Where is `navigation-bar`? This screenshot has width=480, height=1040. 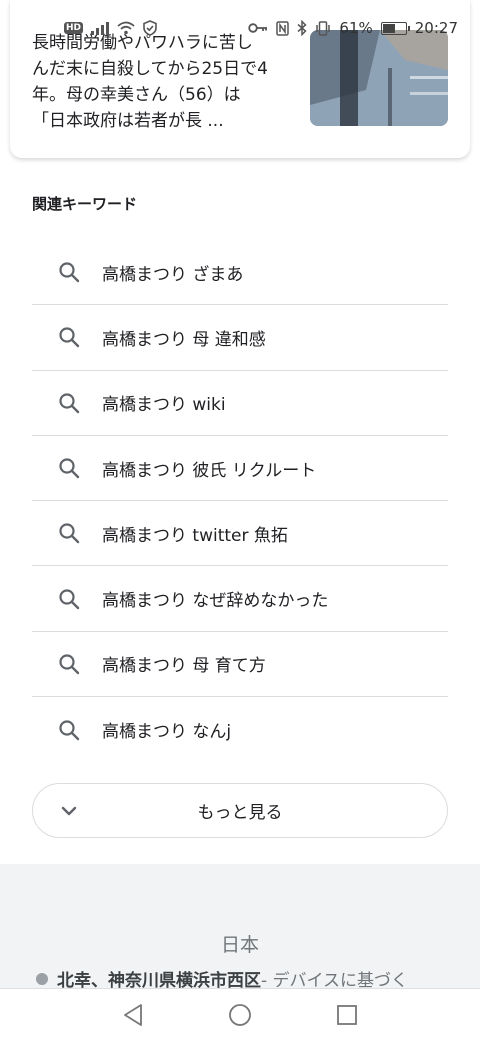
navigation-bar is located at coordinates (240, 1014).